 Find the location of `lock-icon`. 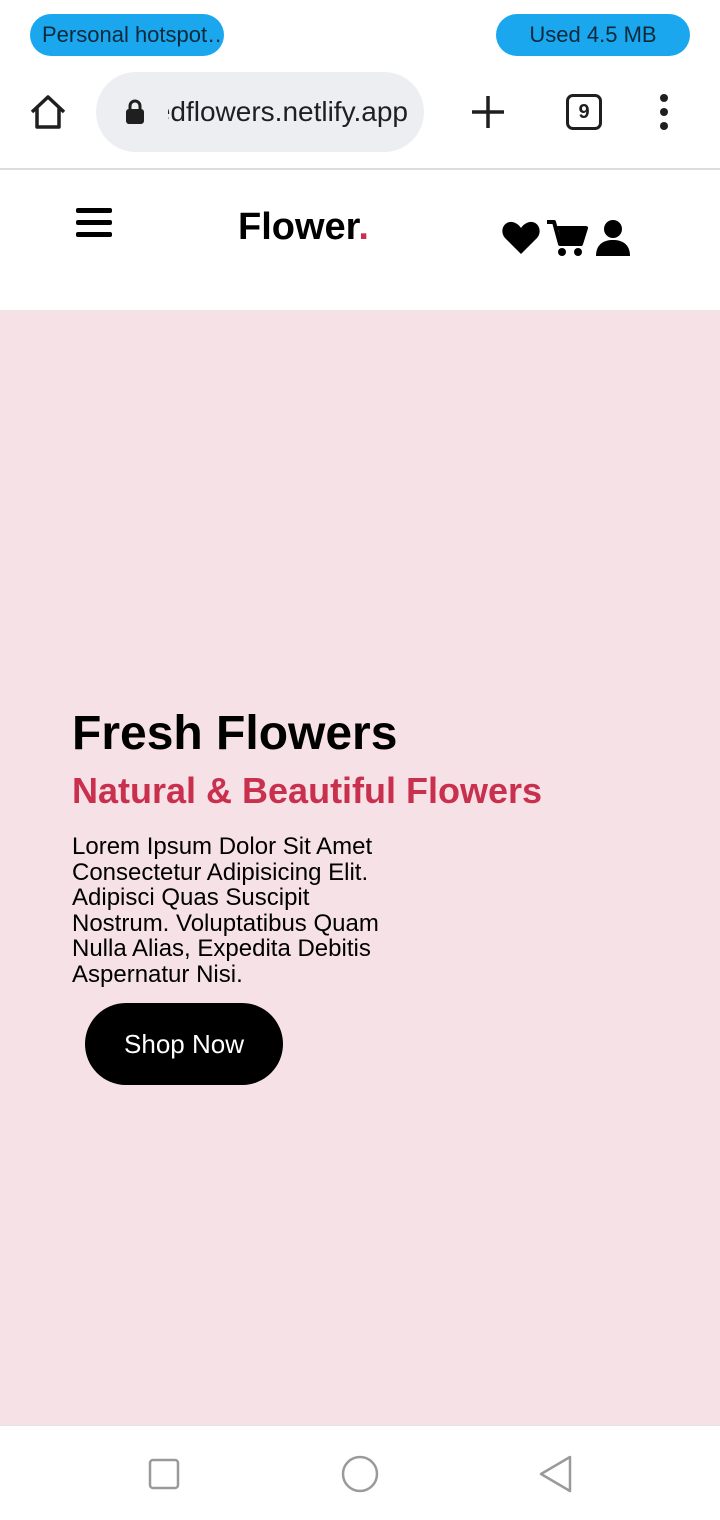

lock-icon is located at coordinates (135, 111).